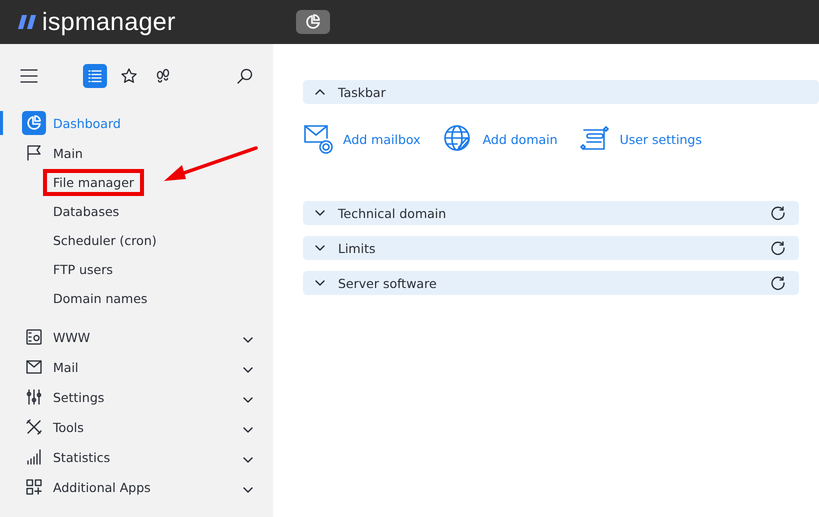 The image size is (819, 517). I want to click on taskbar-link: Add domain, so click(500, 139).